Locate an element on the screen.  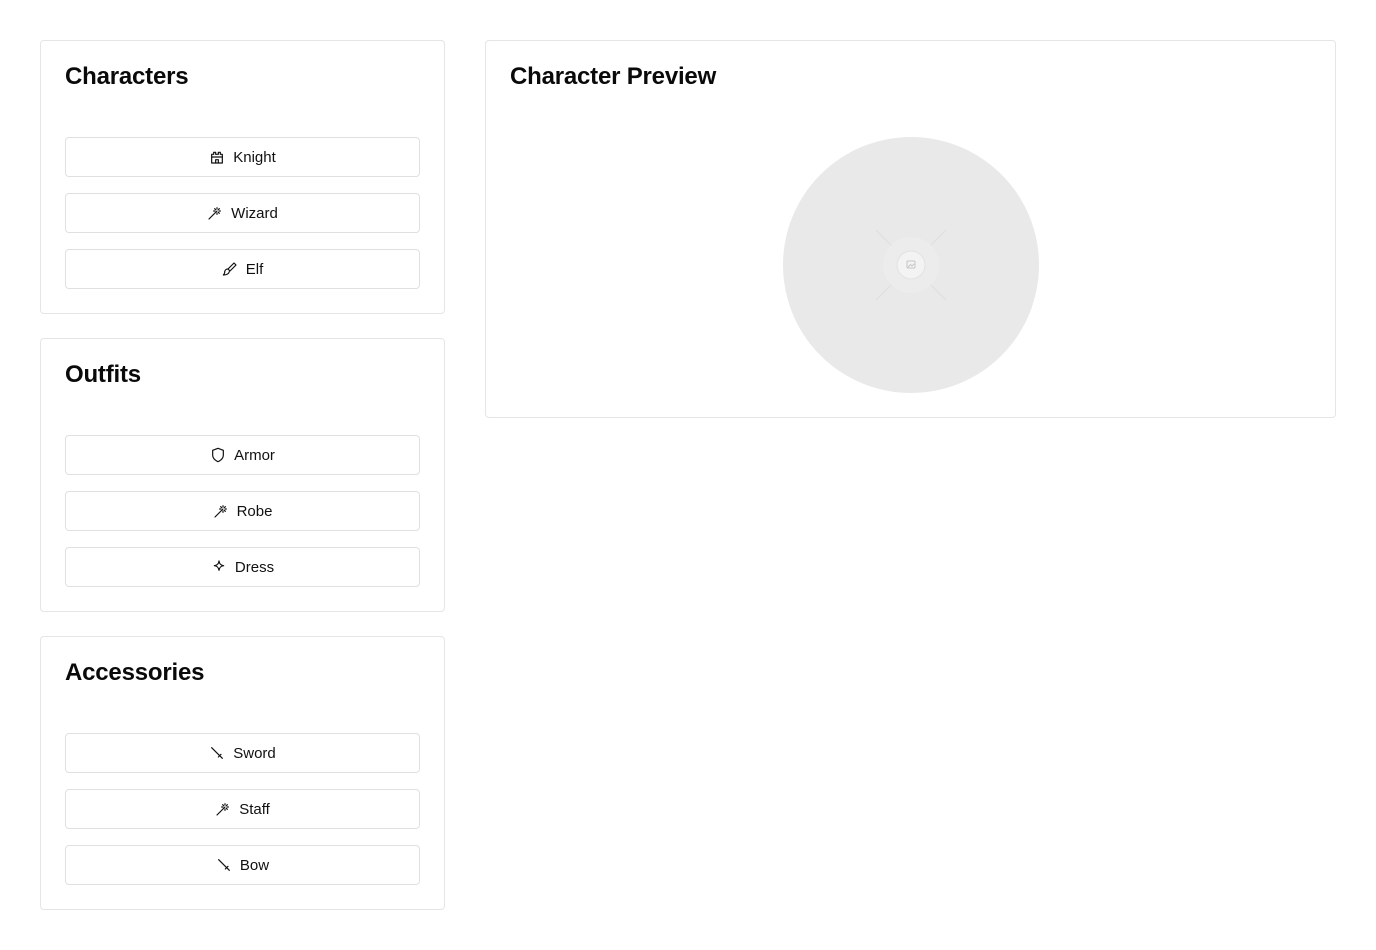
knight-button: Knight is located at coordinates (242, 157).